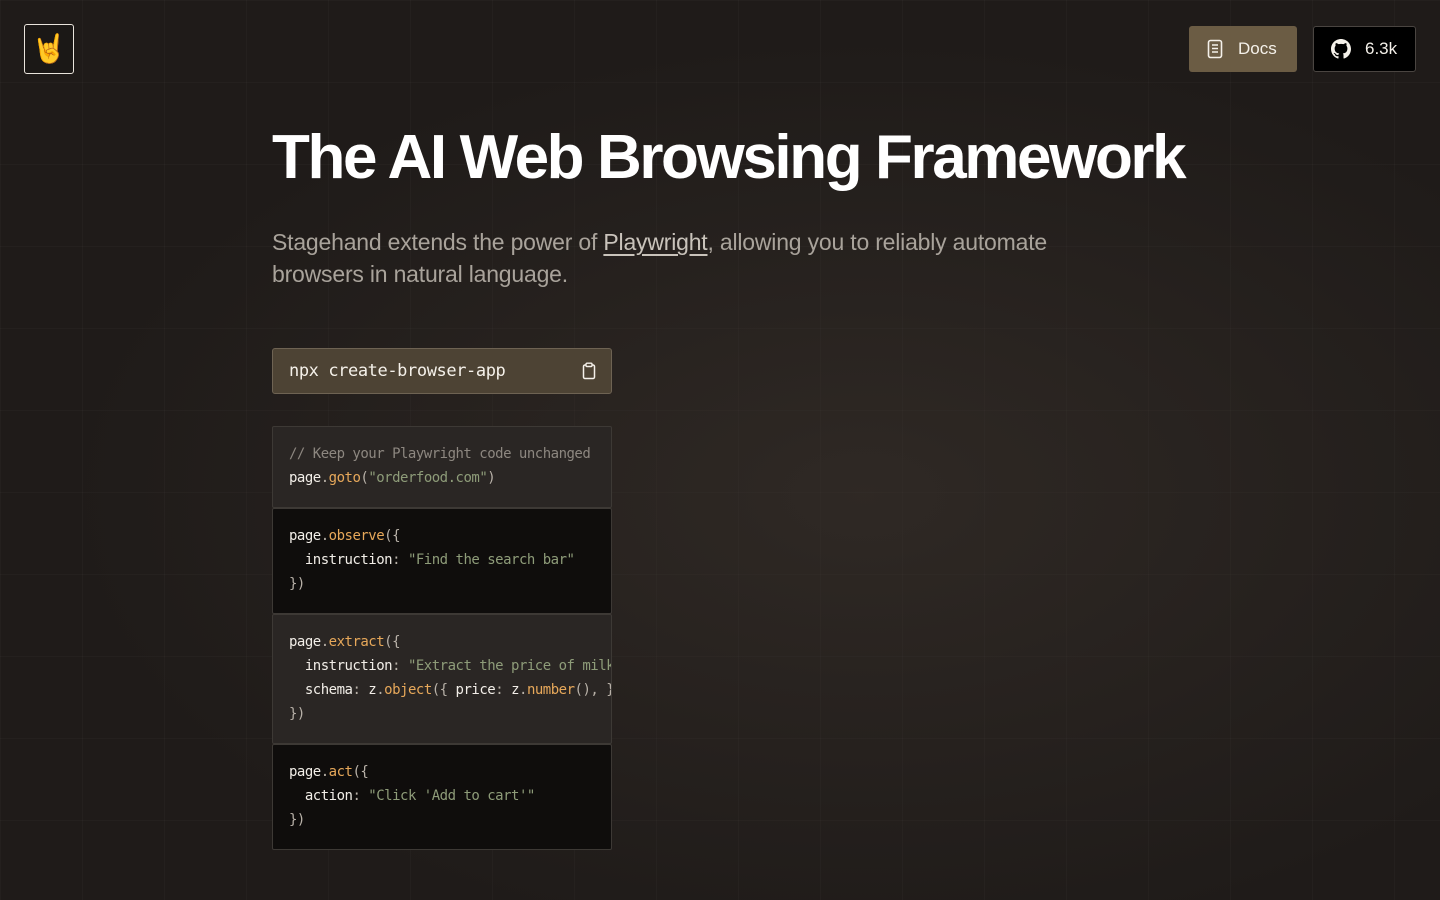  What do you see at coordinates (428, 478) in the screenshot?
I see `code-token: "orderfood.com"` at bounding box center [428, 478].